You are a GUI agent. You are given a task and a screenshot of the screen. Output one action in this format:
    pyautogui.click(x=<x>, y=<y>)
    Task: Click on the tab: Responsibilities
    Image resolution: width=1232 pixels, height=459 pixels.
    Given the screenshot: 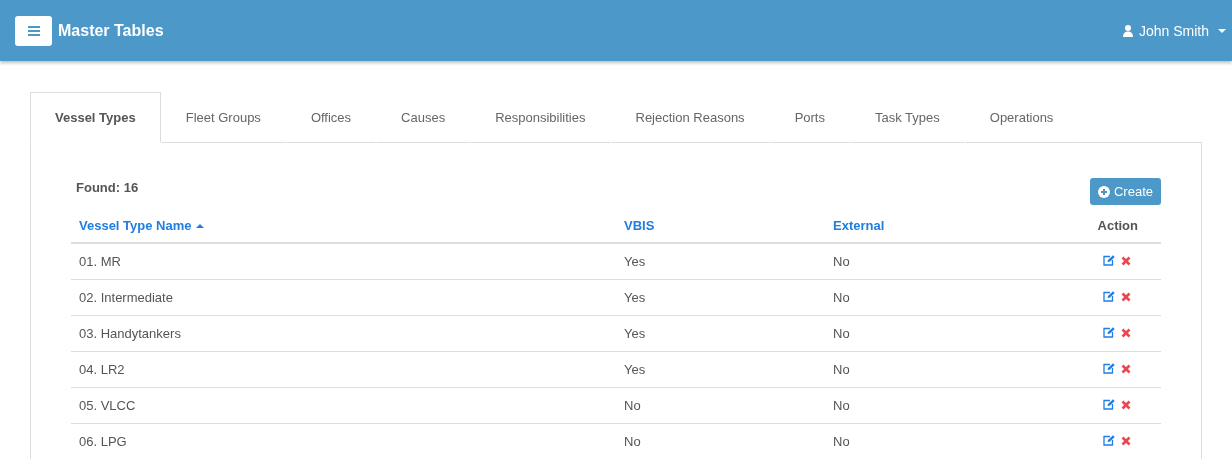 What is the action you would take?
    pyautogui.click(x=540, y=117)
    